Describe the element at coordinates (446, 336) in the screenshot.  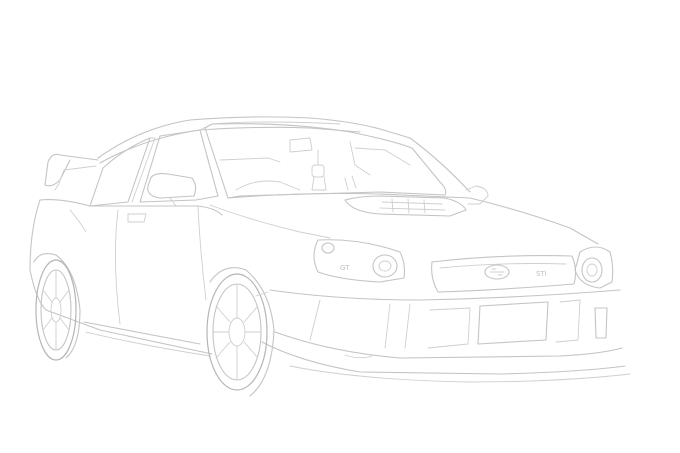
I see `front-bumper` at that location.